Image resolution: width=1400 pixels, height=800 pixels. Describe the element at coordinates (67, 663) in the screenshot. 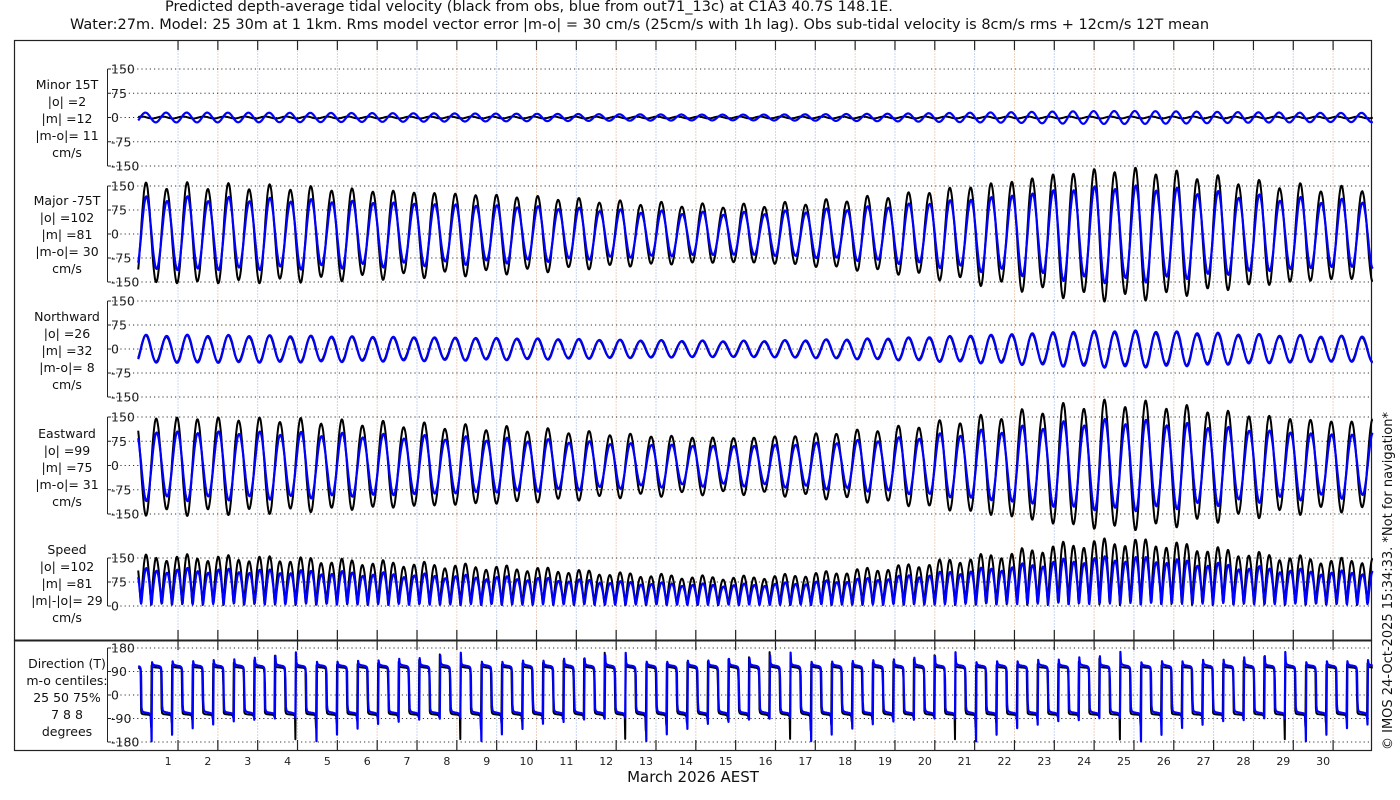

I see `panel-label-line: Direction (T)` at that location.